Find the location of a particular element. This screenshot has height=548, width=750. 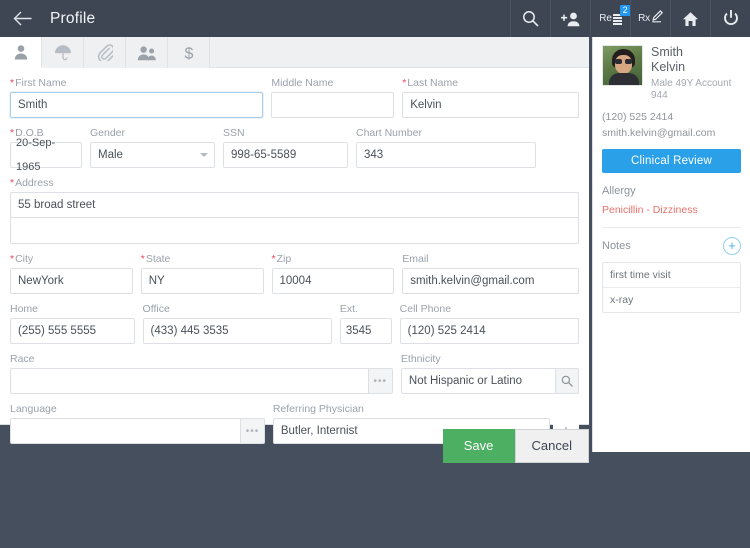

back-button is located at coordinates (22, 18).